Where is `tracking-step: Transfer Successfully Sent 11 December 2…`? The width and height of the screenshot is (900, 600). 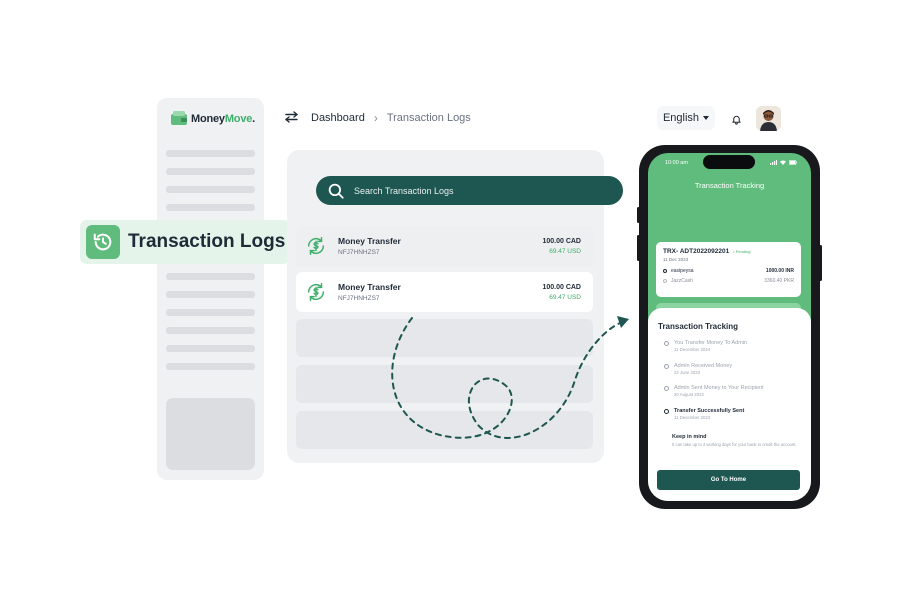 tracking-step: Transfer Successfully Sent 11 December 2… is located at coordinates (704, 414).